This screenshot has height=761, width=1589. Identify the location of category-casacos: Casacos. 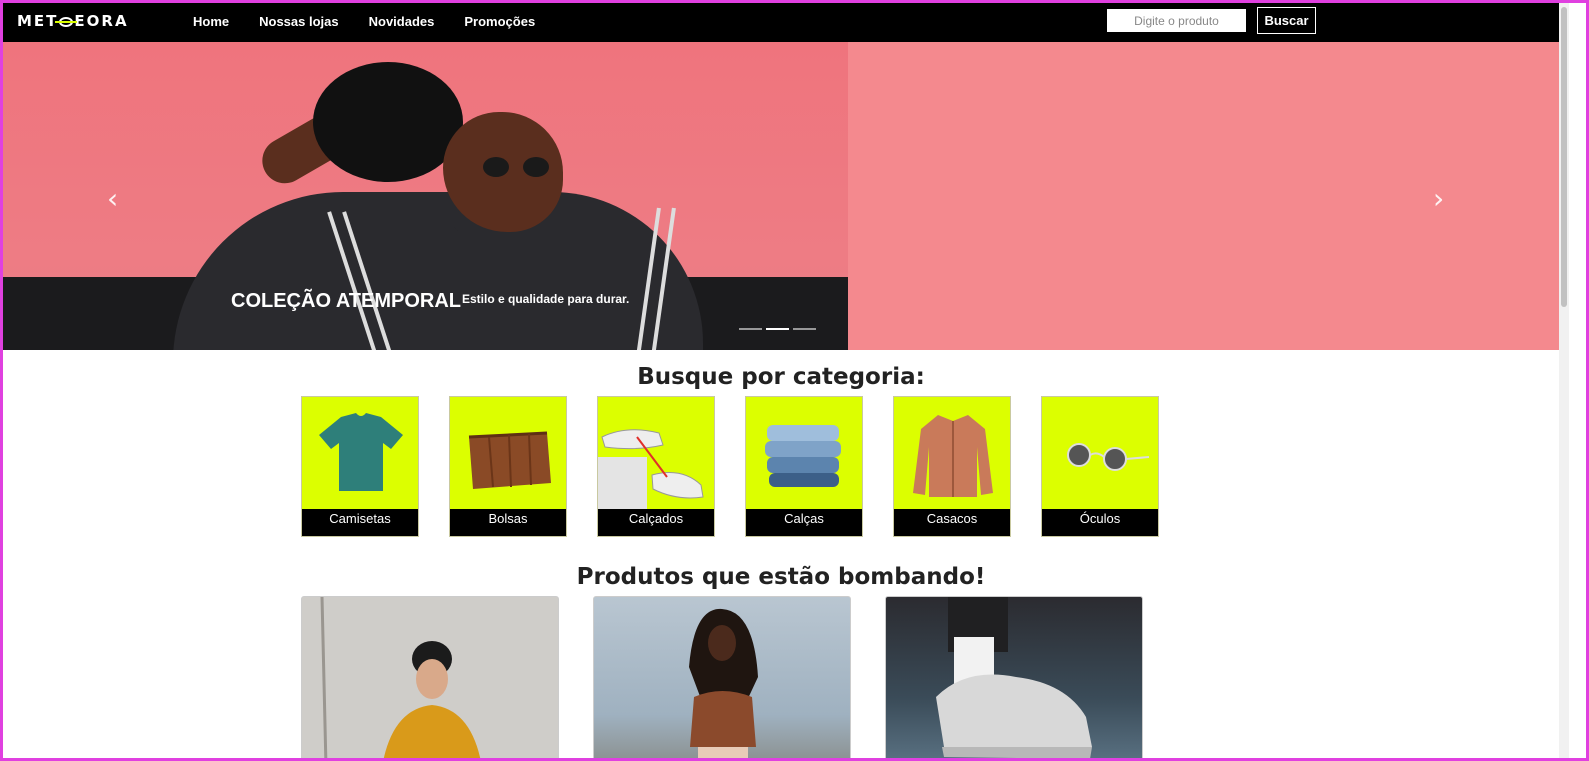
(952, 466).